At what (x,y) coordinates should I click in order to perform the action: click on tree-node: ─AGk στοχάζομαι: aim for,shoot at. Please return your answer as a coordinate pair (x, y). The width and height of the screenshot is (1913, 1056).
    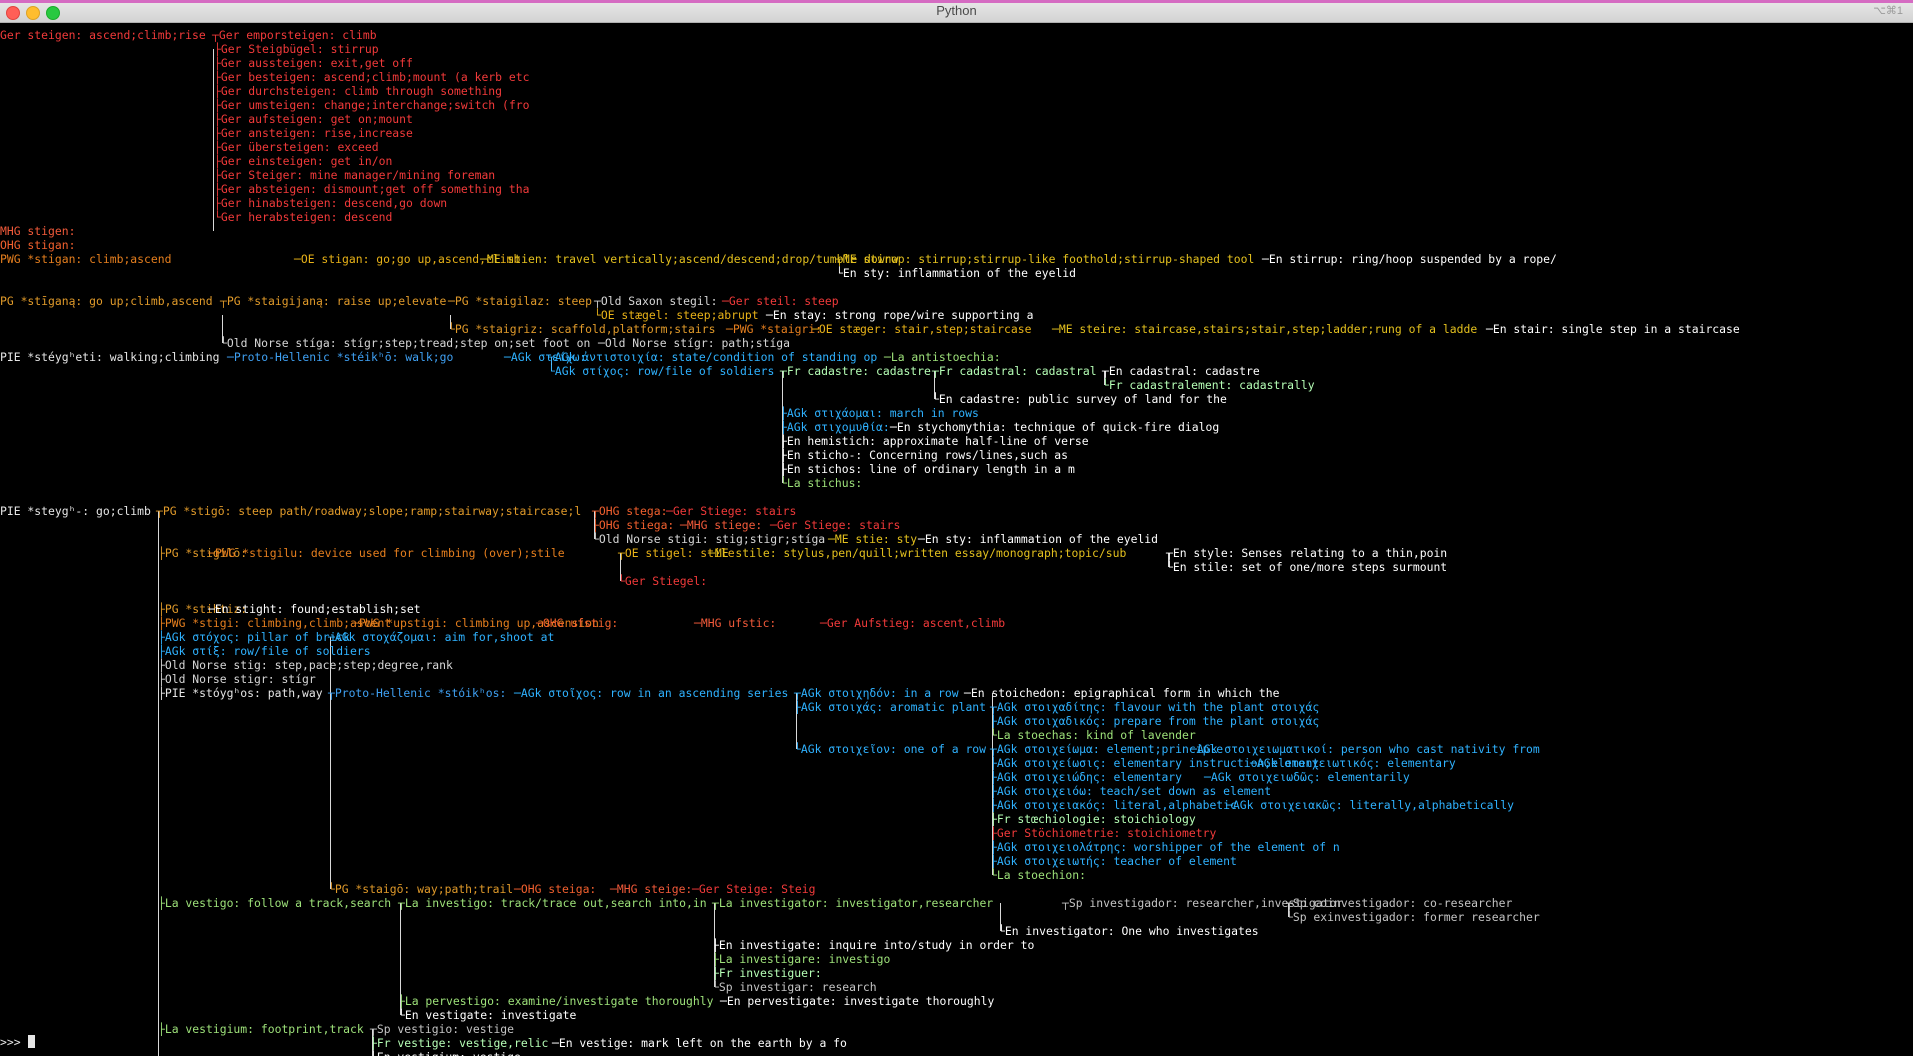
    Looking at the image, I should click on (441, 637).